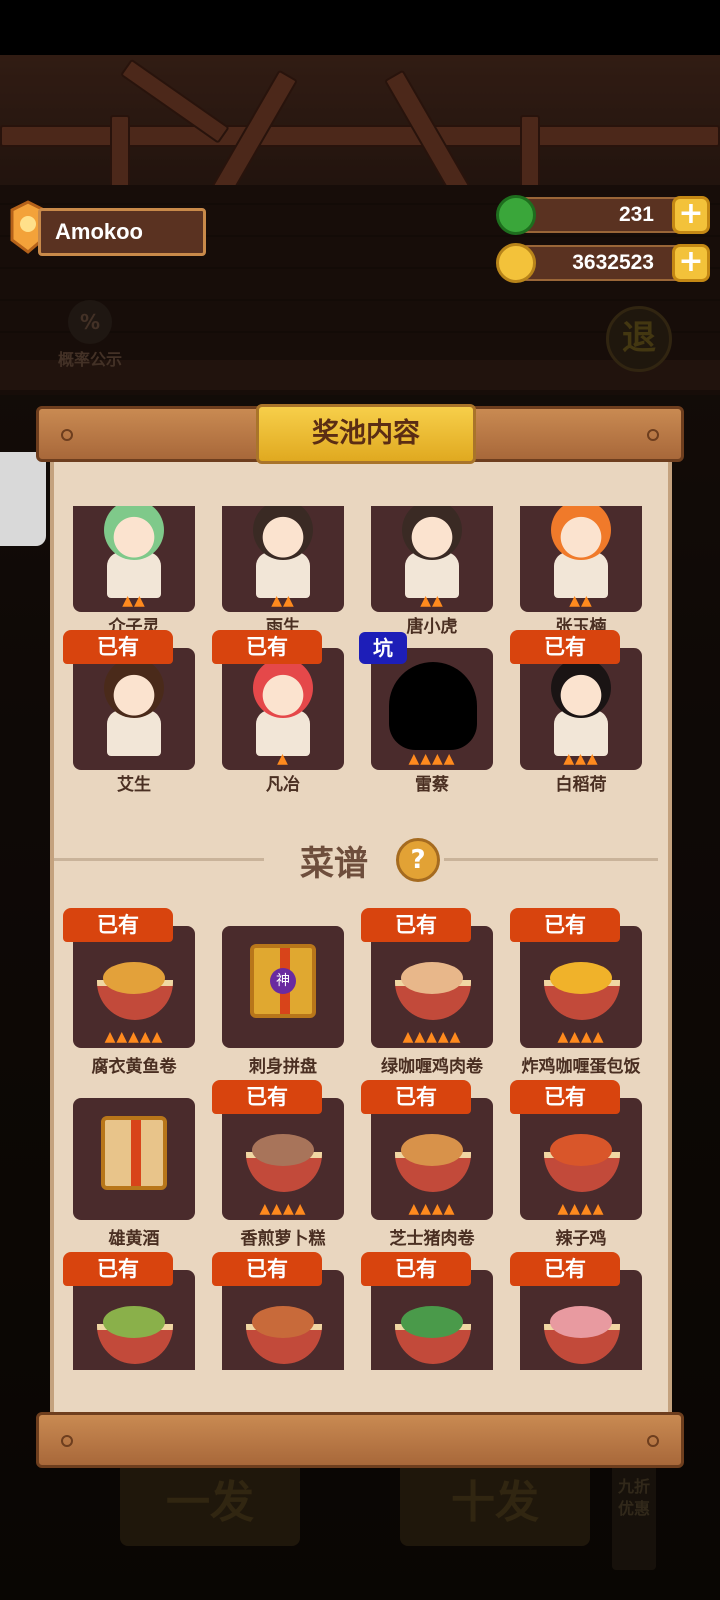  I want to click on divine-mark: 神, so click(283, 981).